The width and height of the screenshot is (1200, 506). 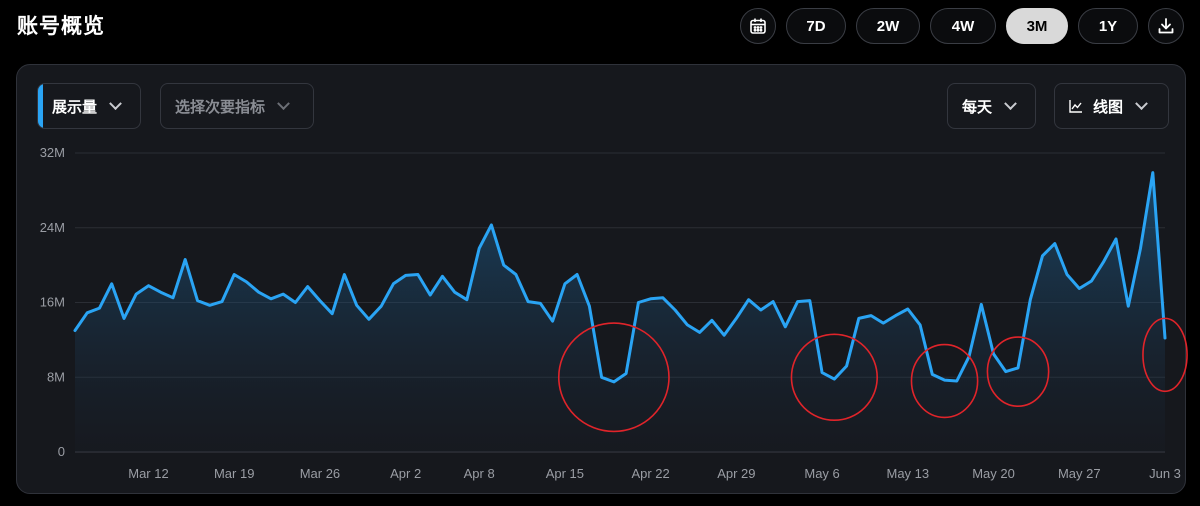 What do you see at coordinates (56, 376) in the screenshot?
I see `y-tick-label: 8M` at bounding box center [56, 376].